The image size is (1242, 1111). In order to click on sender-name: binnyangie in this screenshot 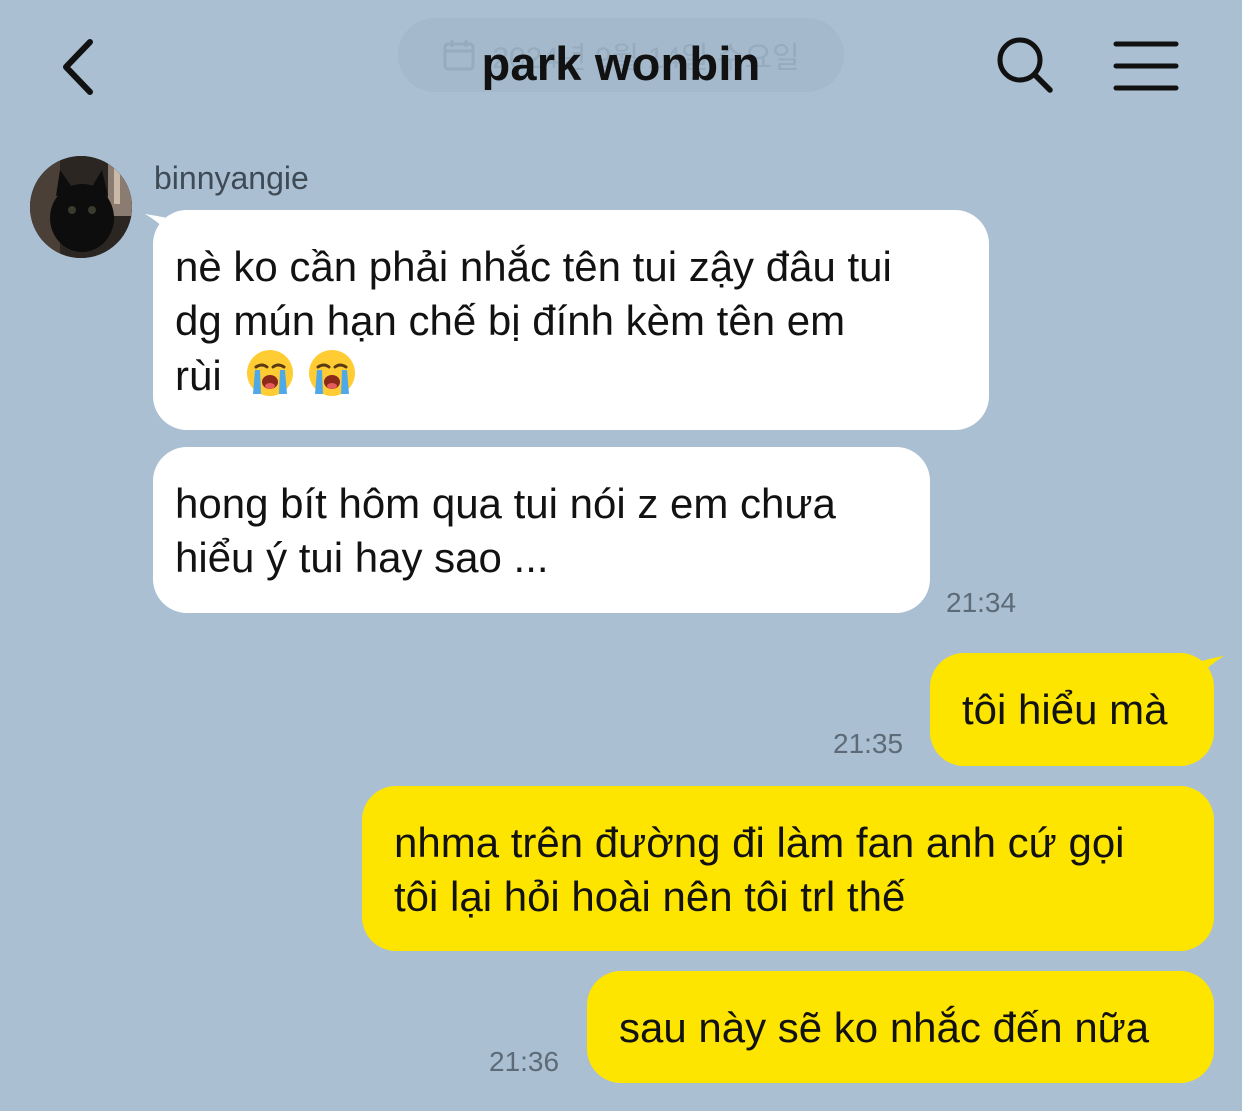, I will do `click(231, 178)`.